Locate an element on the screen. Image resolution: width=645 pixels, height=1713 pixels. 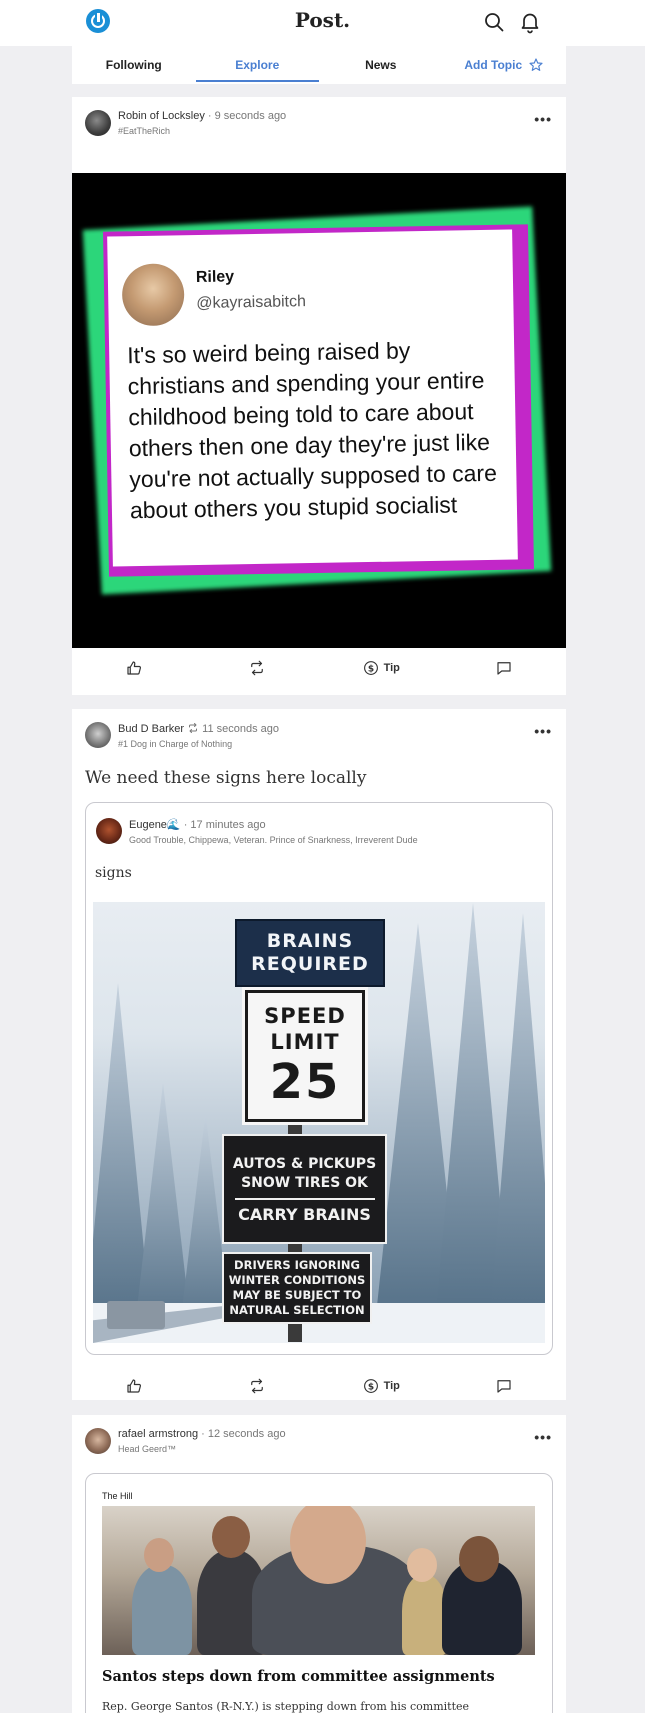
sign-text: BRAINS REQUIRED is located at coordinates (310, 952).